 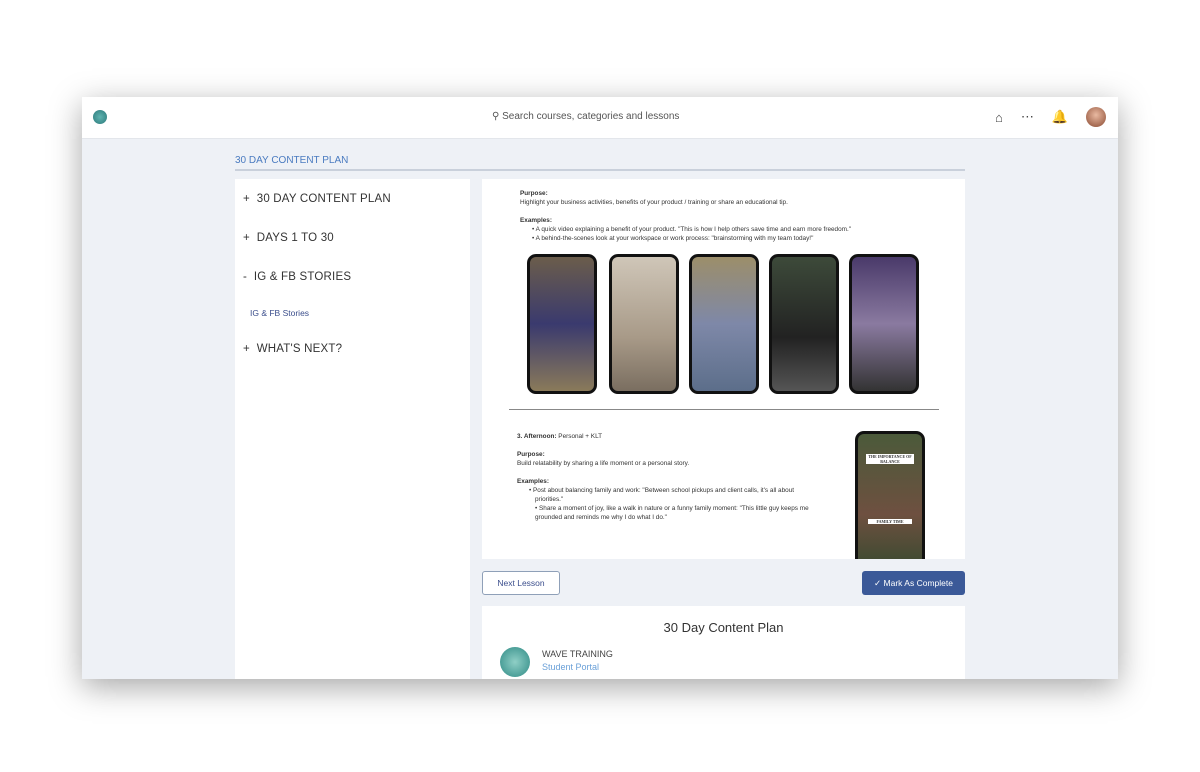 I want to click on avatar, so click(x=1096, y=117).